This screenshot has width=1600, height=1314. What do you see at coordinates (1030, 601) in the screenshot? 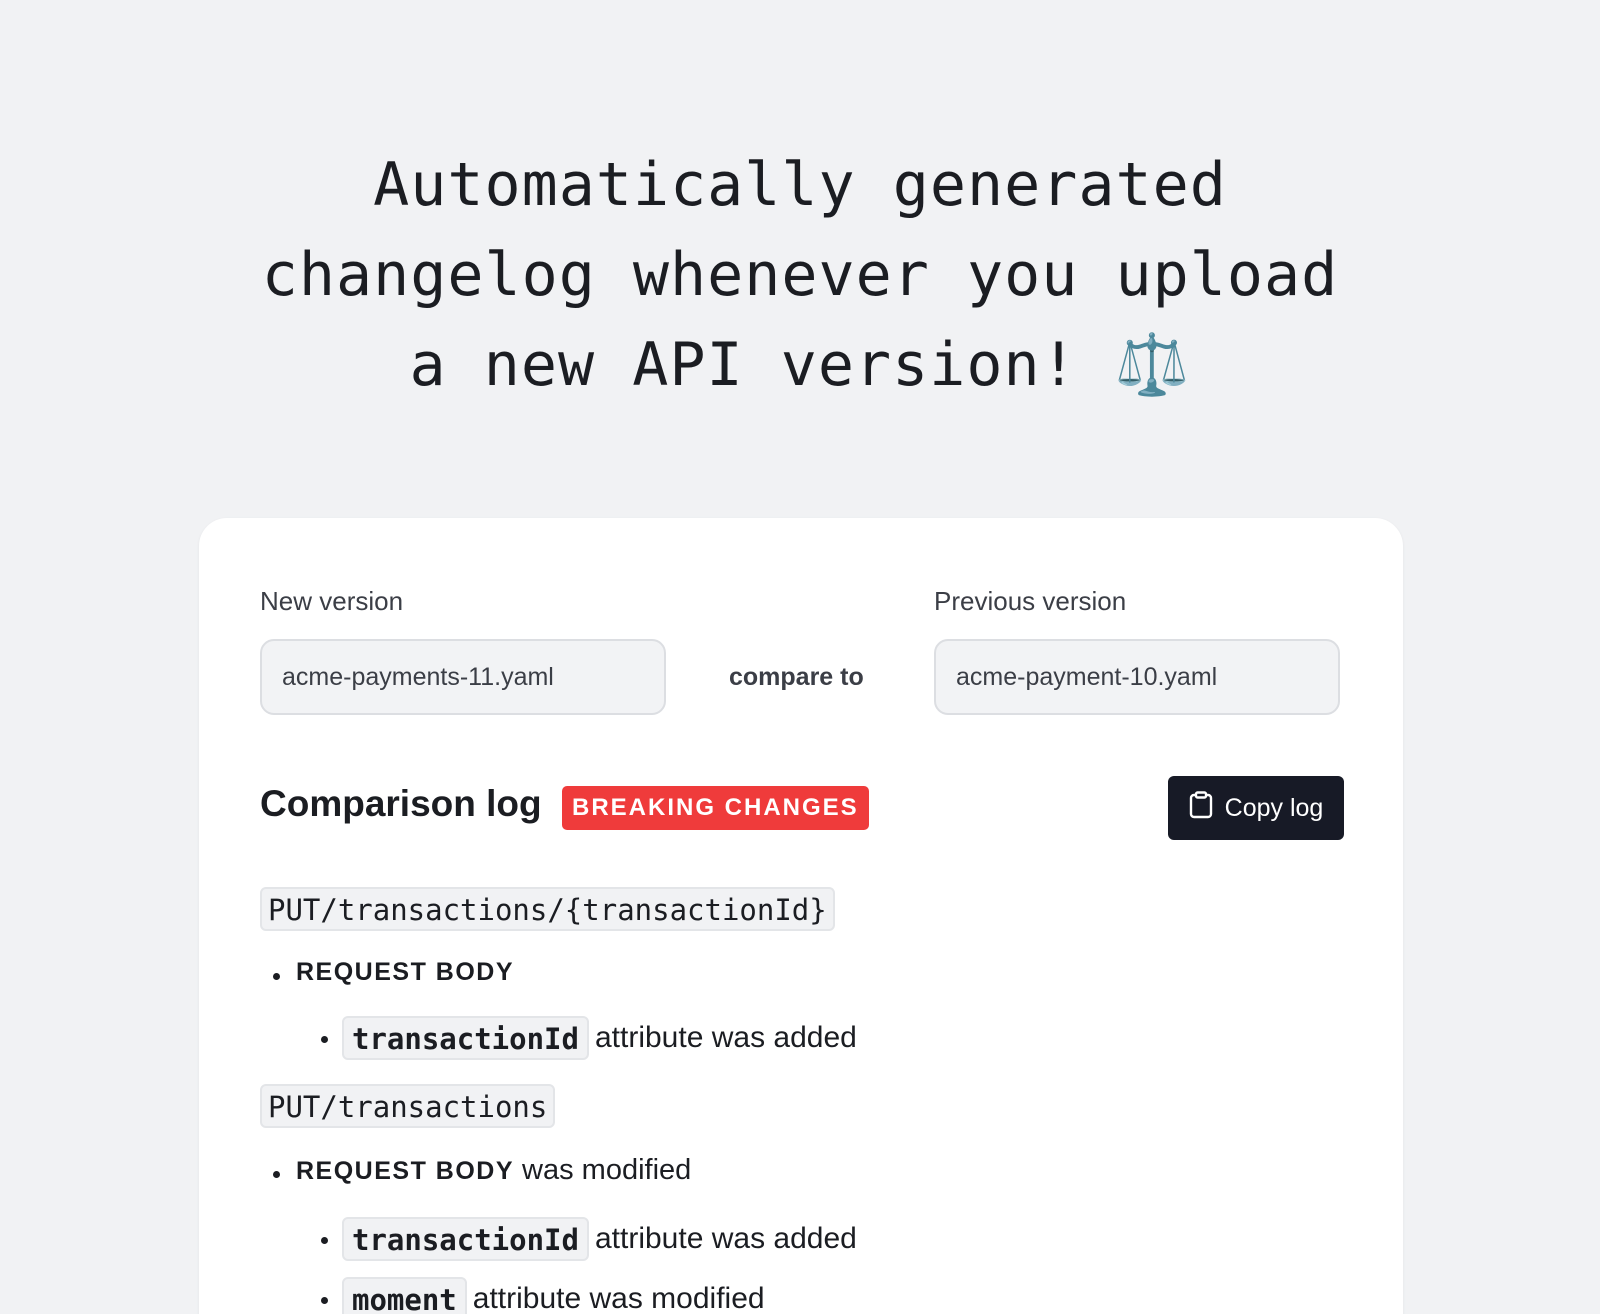
I see `previous-version-label: Previous version` at bounding box center [1030, 601].